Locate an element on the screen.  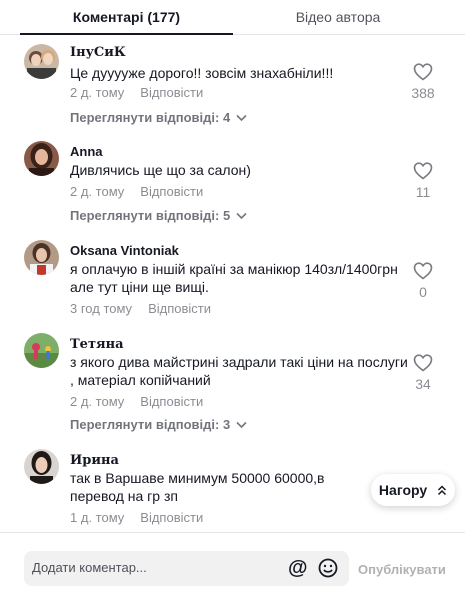
scroll-to-top-button: Нагору is located at coordinates (413, 490).